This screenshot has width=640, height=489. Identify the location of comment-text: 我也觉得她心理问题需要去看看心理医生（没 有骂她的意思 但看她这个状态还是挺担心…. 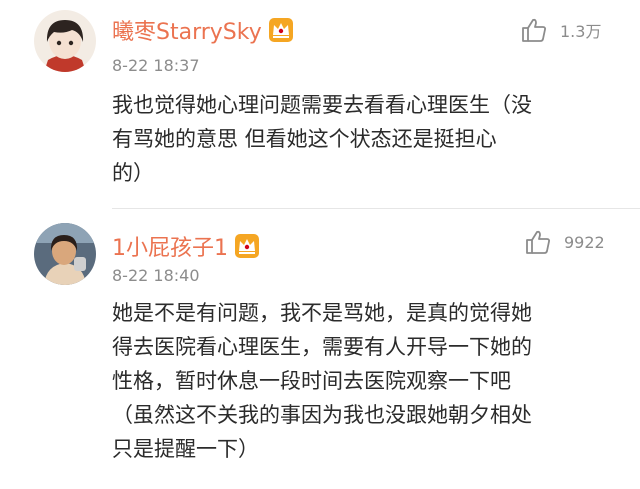
(322, 139).